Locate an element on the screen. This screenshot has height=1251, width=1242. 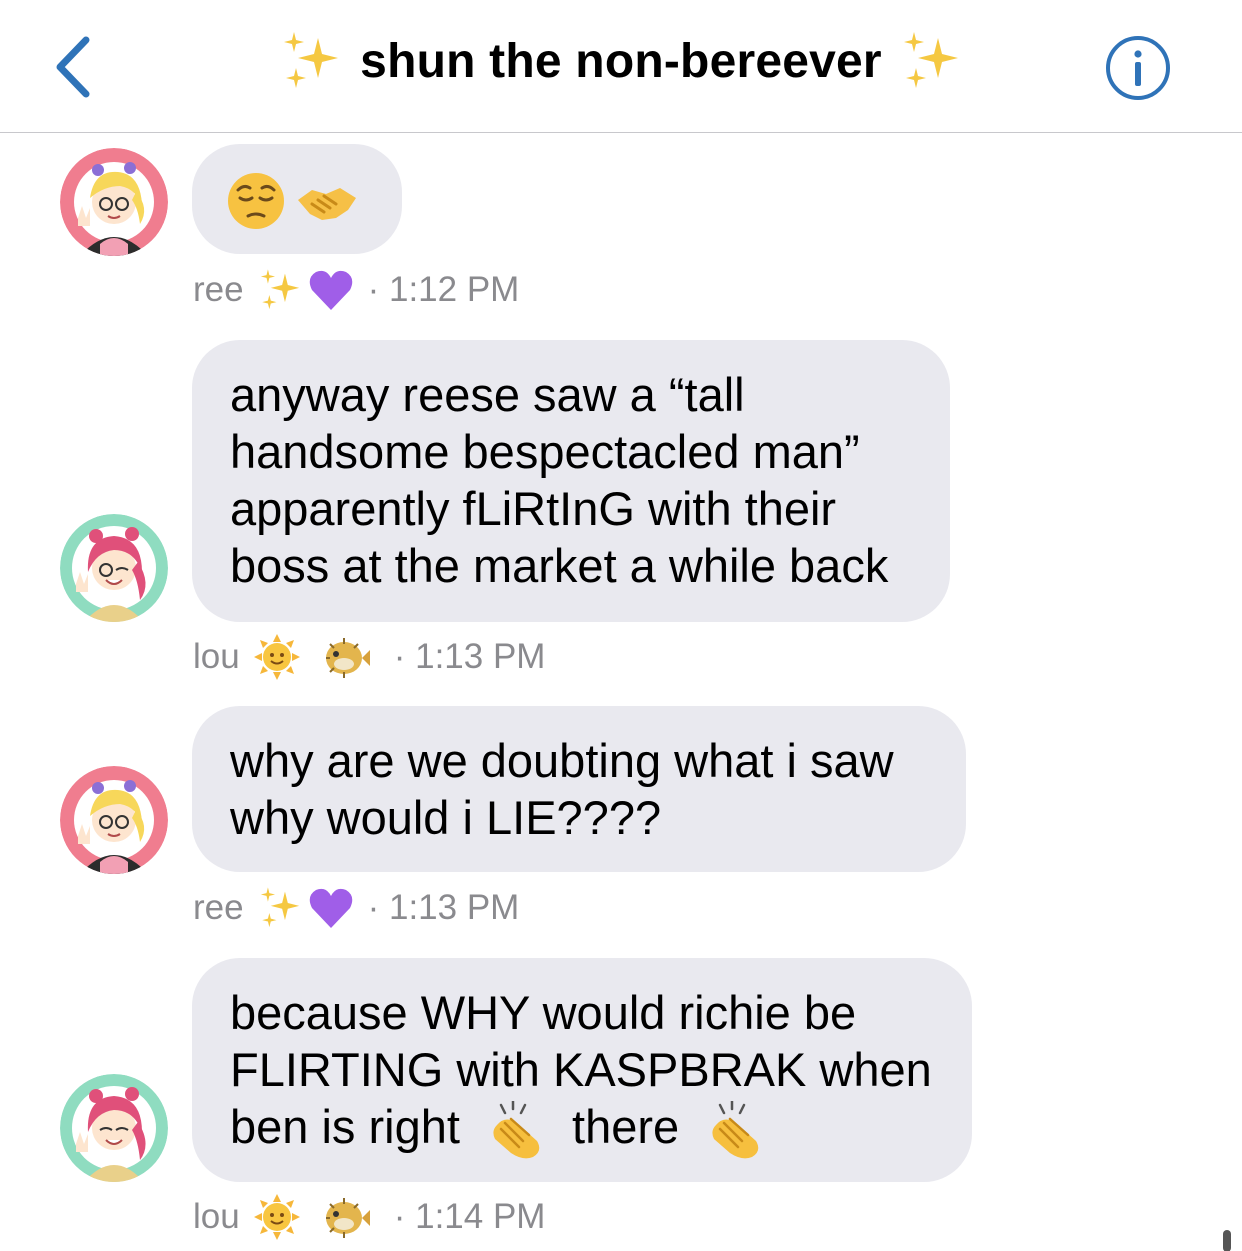
message-text-line: handsome bespectacled man” is located at coordinates (545, 451).